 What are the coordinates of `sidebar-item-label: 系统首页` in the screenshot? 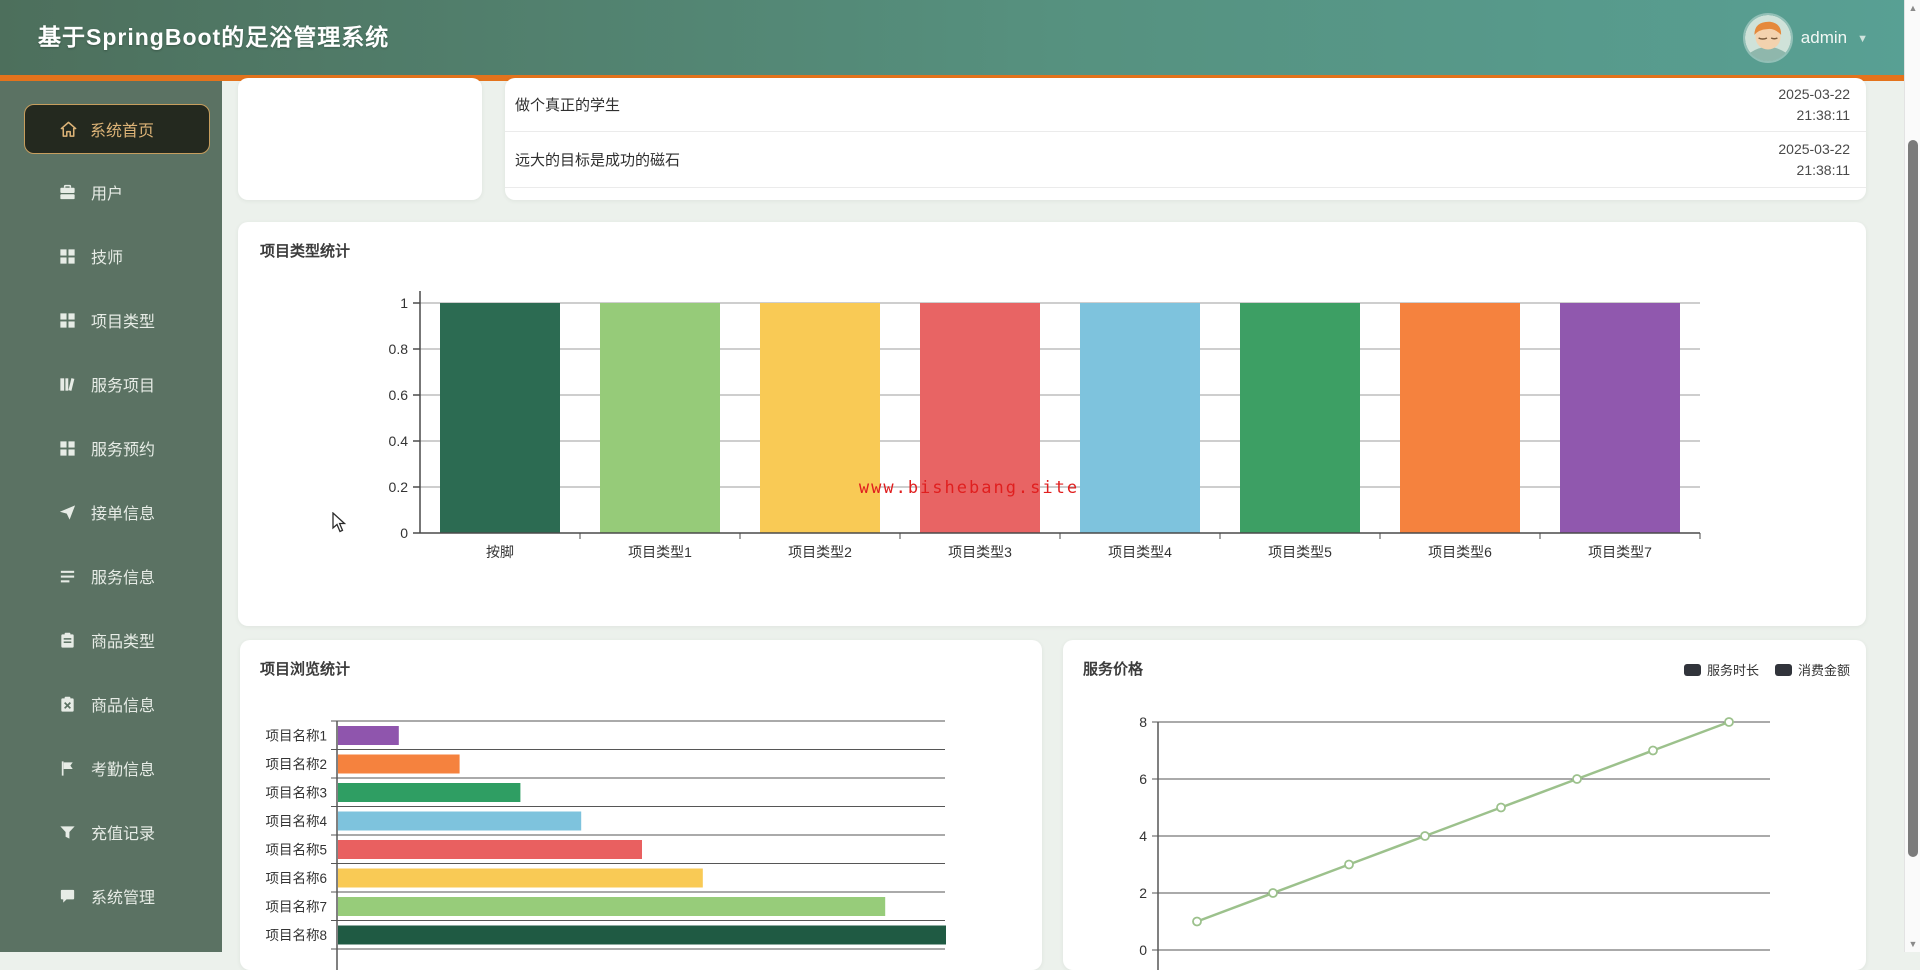 It's located at (122, 131).